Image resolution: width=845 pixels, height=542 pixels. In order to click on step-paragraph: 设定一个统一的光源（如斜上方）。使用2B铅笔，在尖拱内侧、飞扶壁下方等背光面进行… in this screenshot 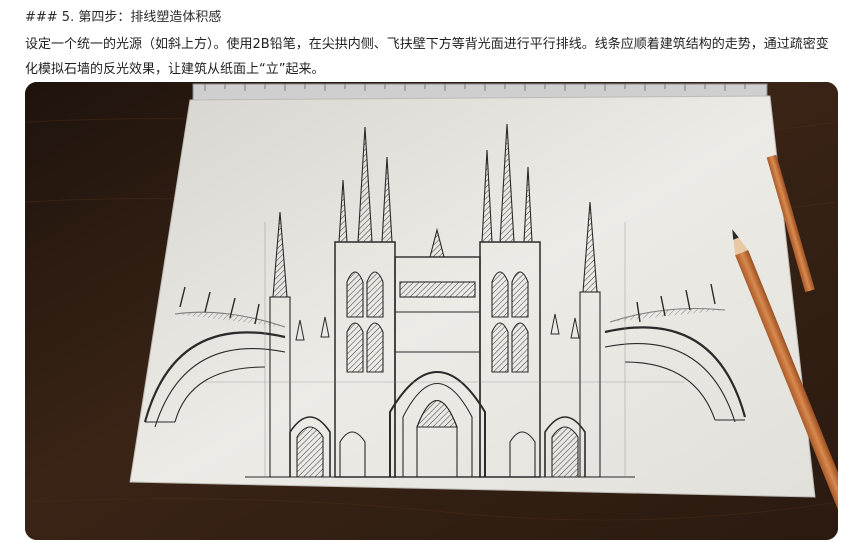, I will do `click(427, 57)`.